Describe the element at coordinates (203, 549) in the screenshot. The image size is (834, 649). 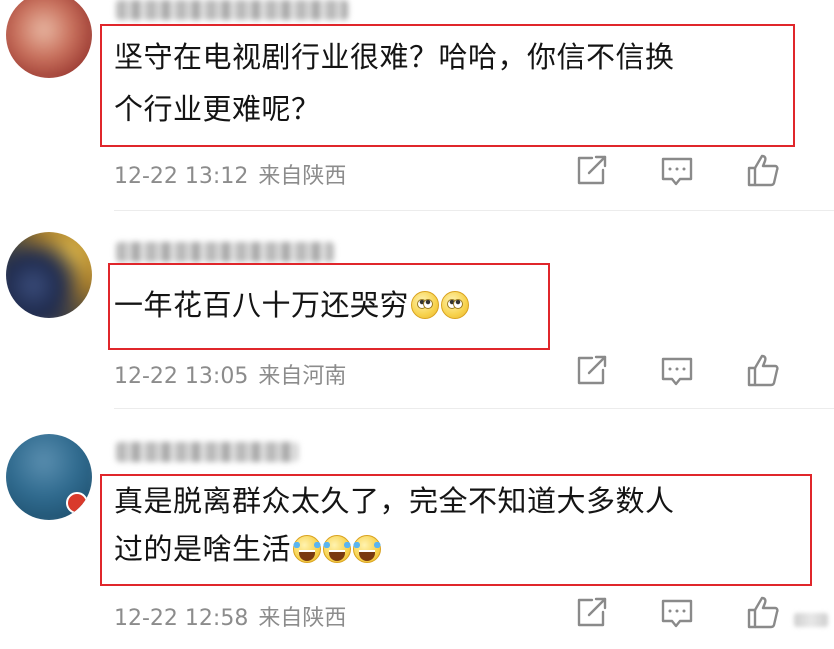
I see `comment-text: 过的是啥生活` at that location.